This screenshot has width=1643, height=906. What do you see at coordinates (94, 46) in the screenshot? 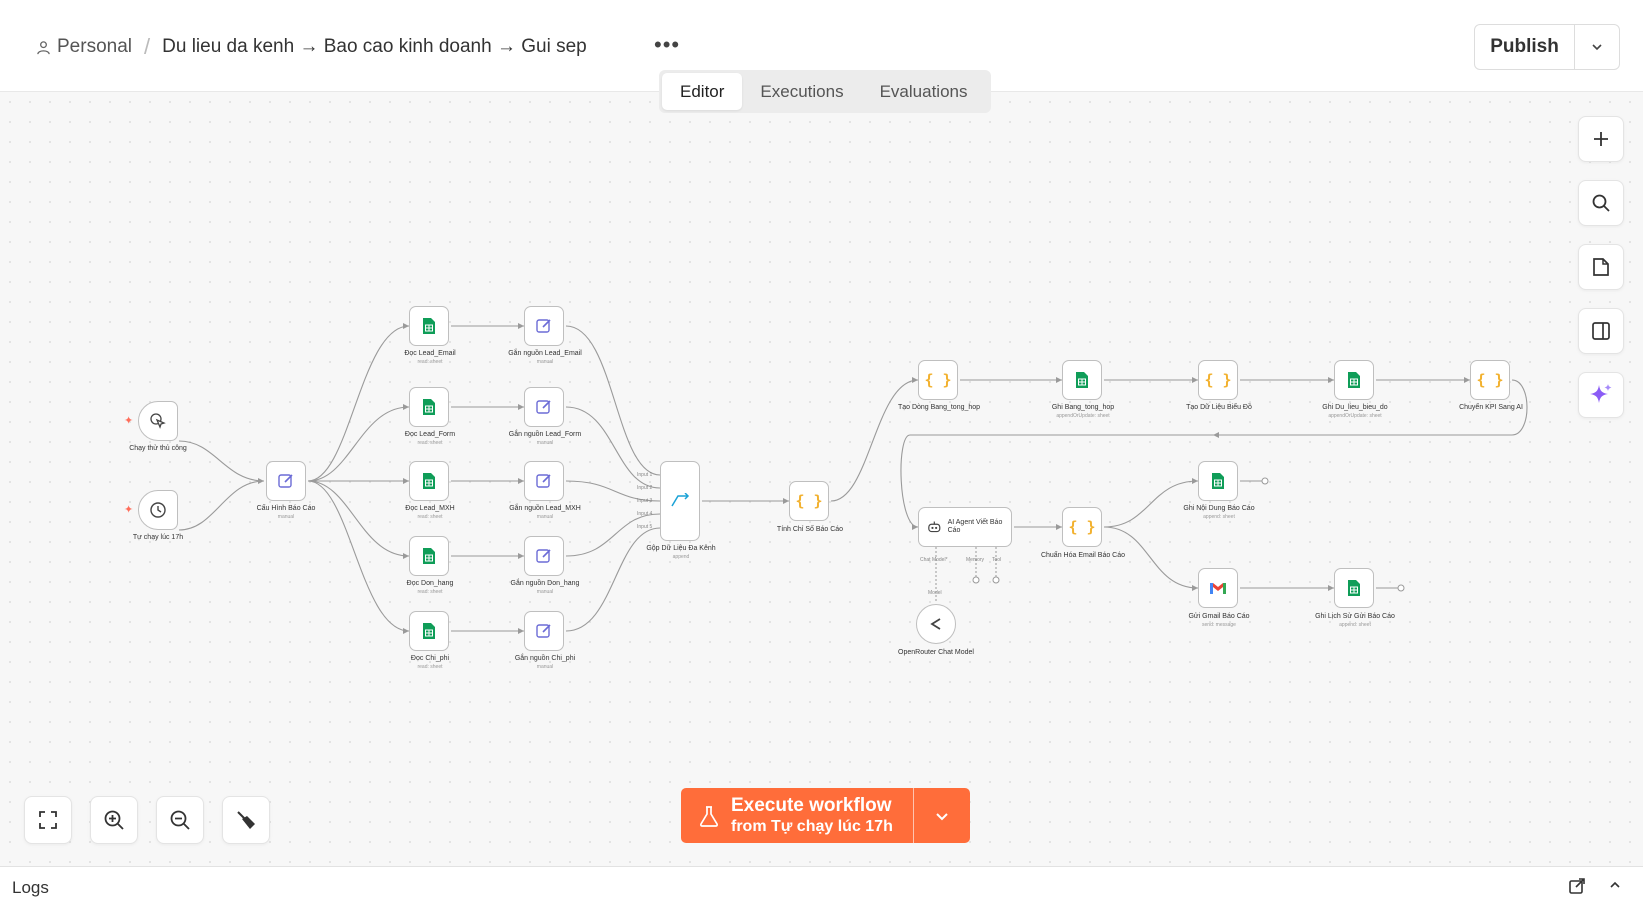
I see `project-name: Personal` at bounding box center [94, 46].